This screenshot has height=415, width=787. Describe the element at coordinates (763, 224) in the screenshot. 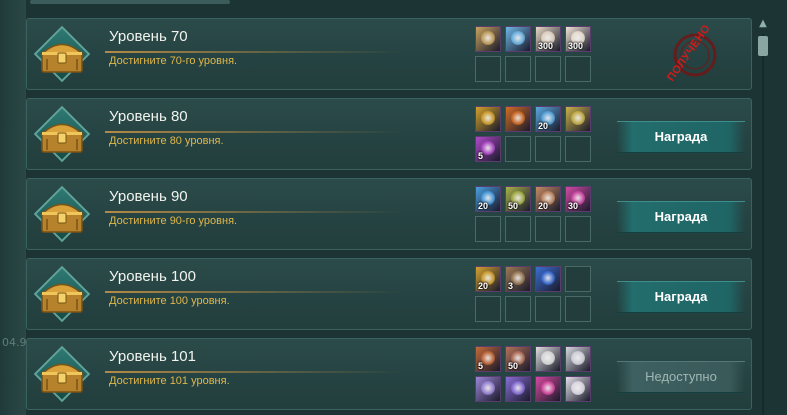

I see `scroll-track` at that location.